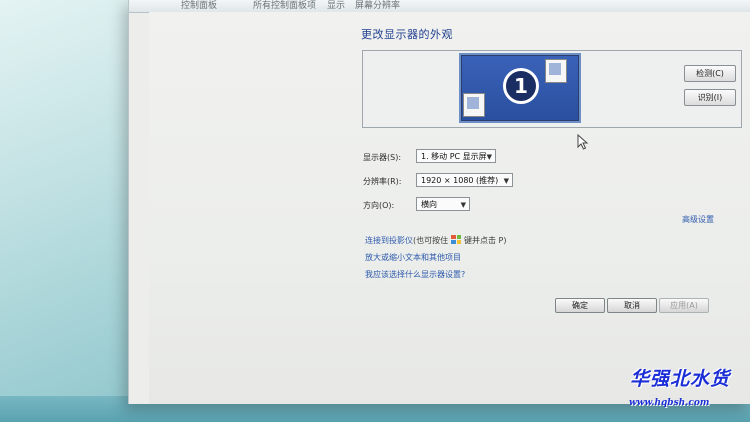 The width and height of the screenshot is (750, 422). I want to click on advanced-settings-link: 高级设置, so click(698, 219).